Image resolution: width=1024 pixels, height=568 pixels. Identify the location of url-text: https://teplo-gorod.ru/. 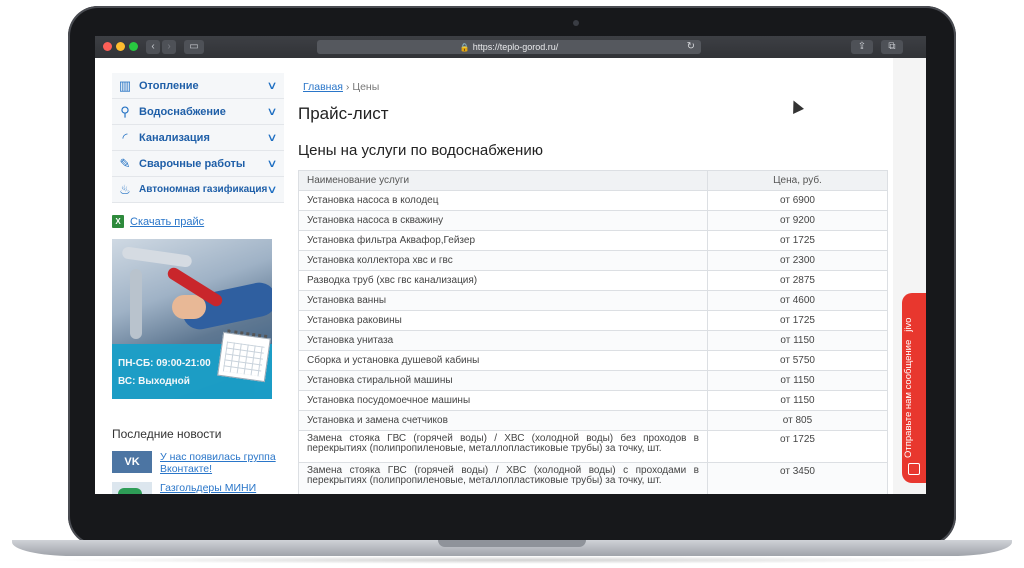
(515, 47).